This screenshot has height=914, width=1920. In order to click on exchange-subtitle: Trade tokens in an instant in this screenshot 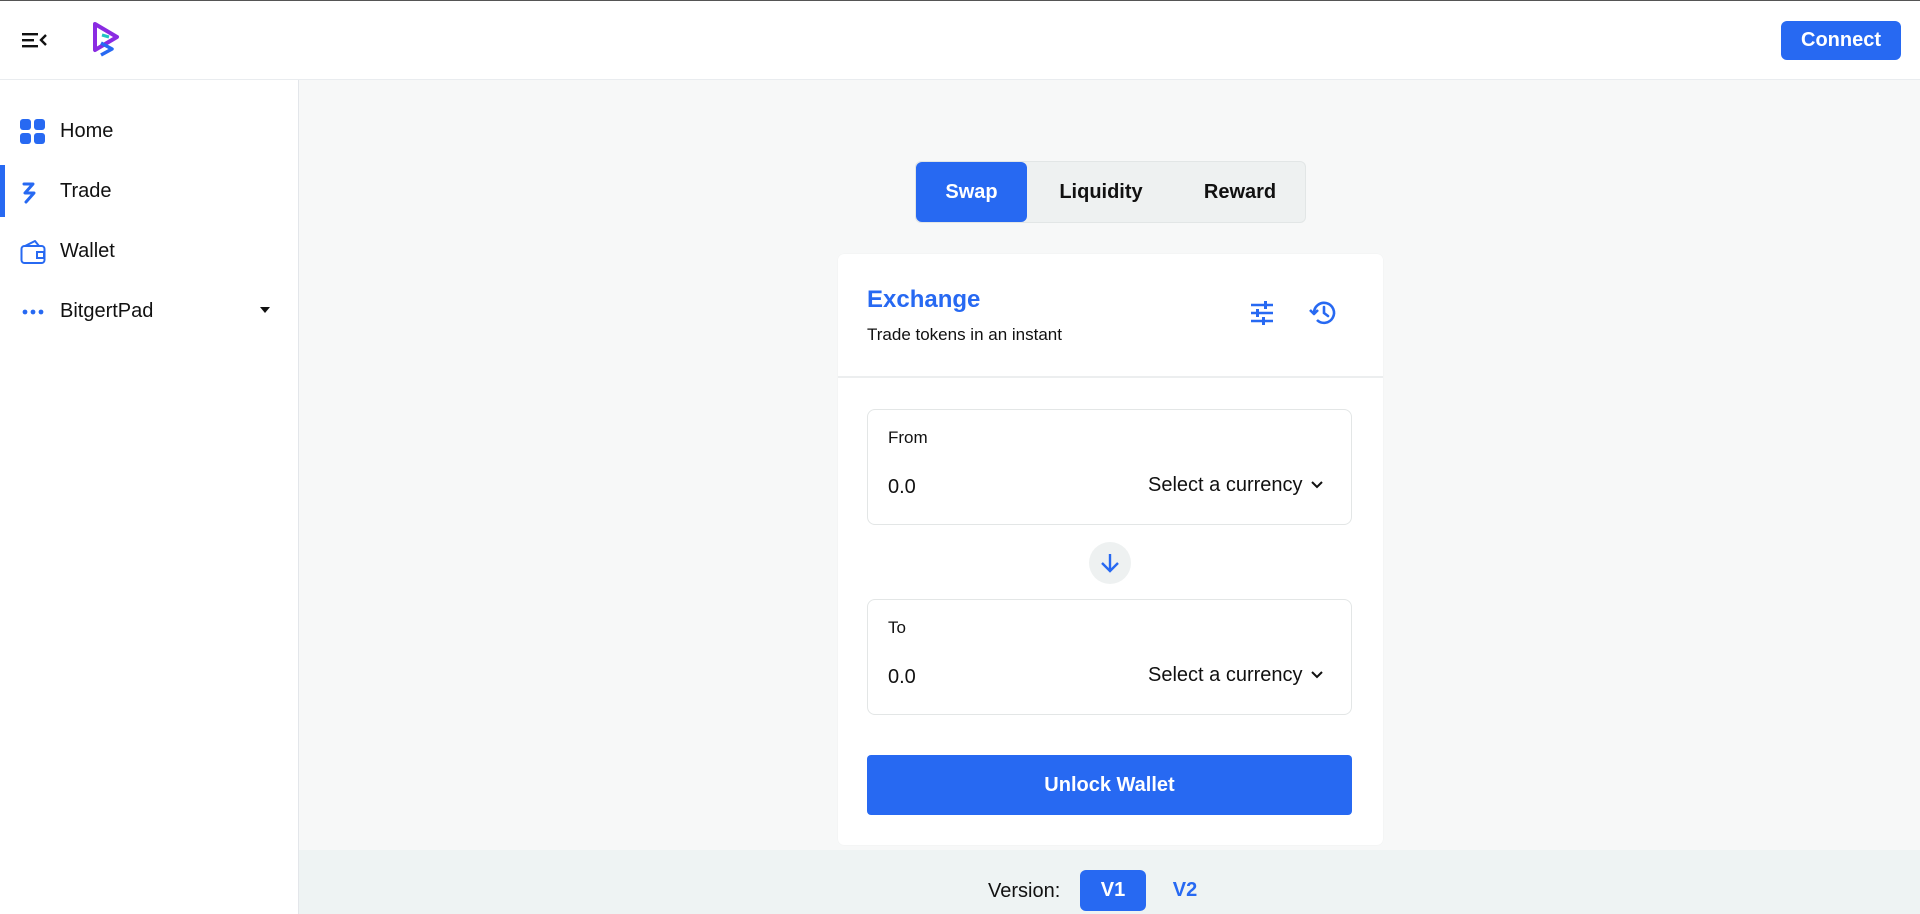, I will do `click(964, 334)`.